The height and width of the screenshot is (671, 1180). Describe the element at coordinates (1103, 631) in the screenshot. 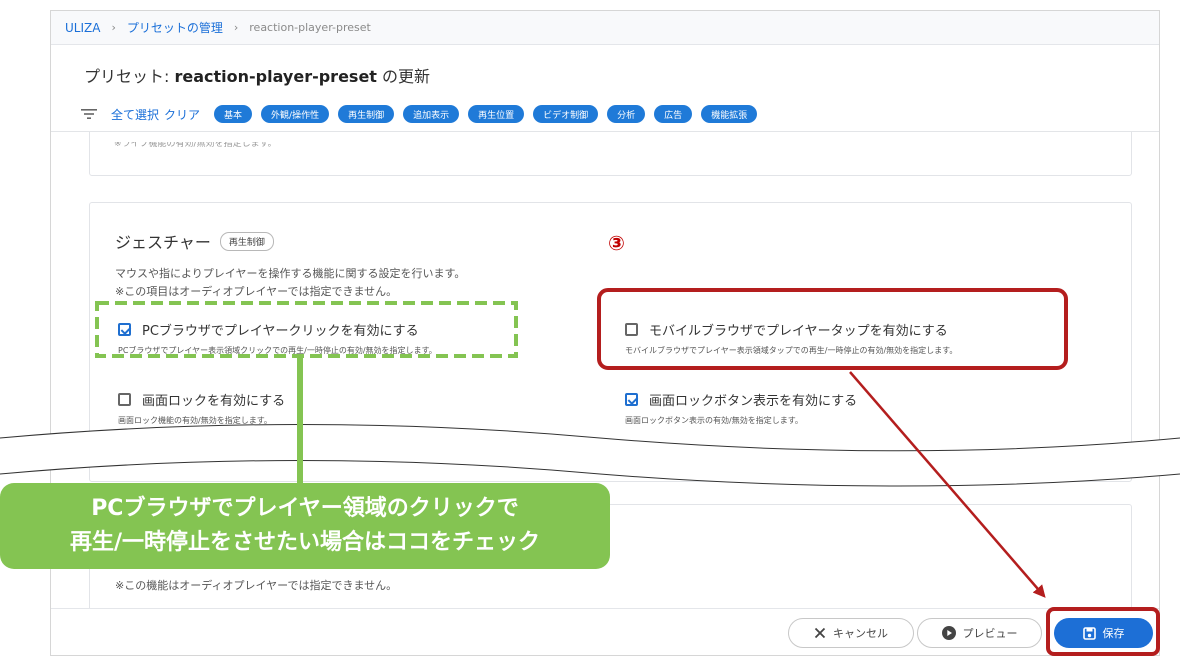

I see `save-button-highlight-box` at that location.